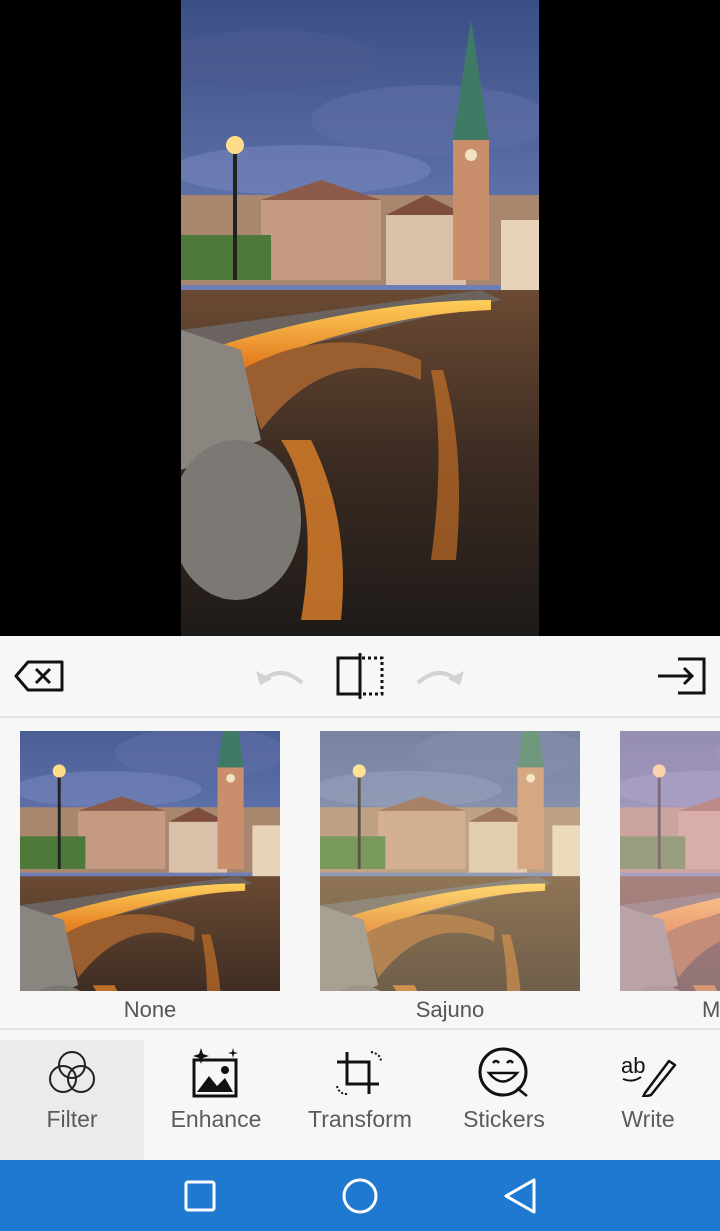  Describe the element at coordinates (504, 1119) in the screenshot. I see `tab-label: Stickers` at that location.